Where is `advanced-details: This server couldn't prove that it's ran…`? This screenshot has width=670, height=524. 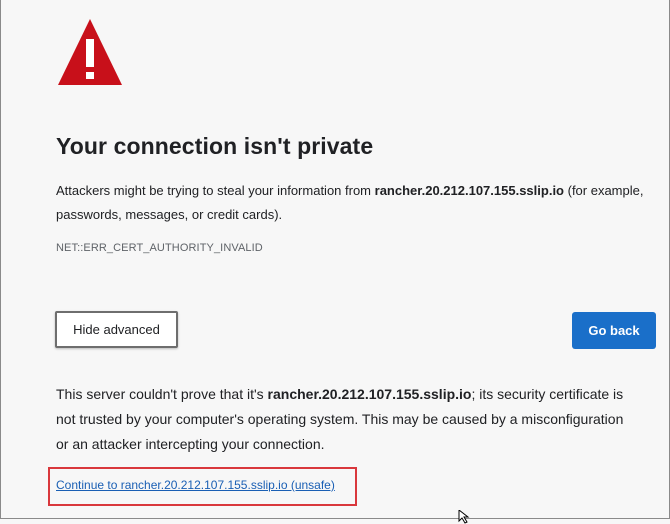 advanced-details: This server couldn't prove that it's ran… is located at coordinates (343, 419).